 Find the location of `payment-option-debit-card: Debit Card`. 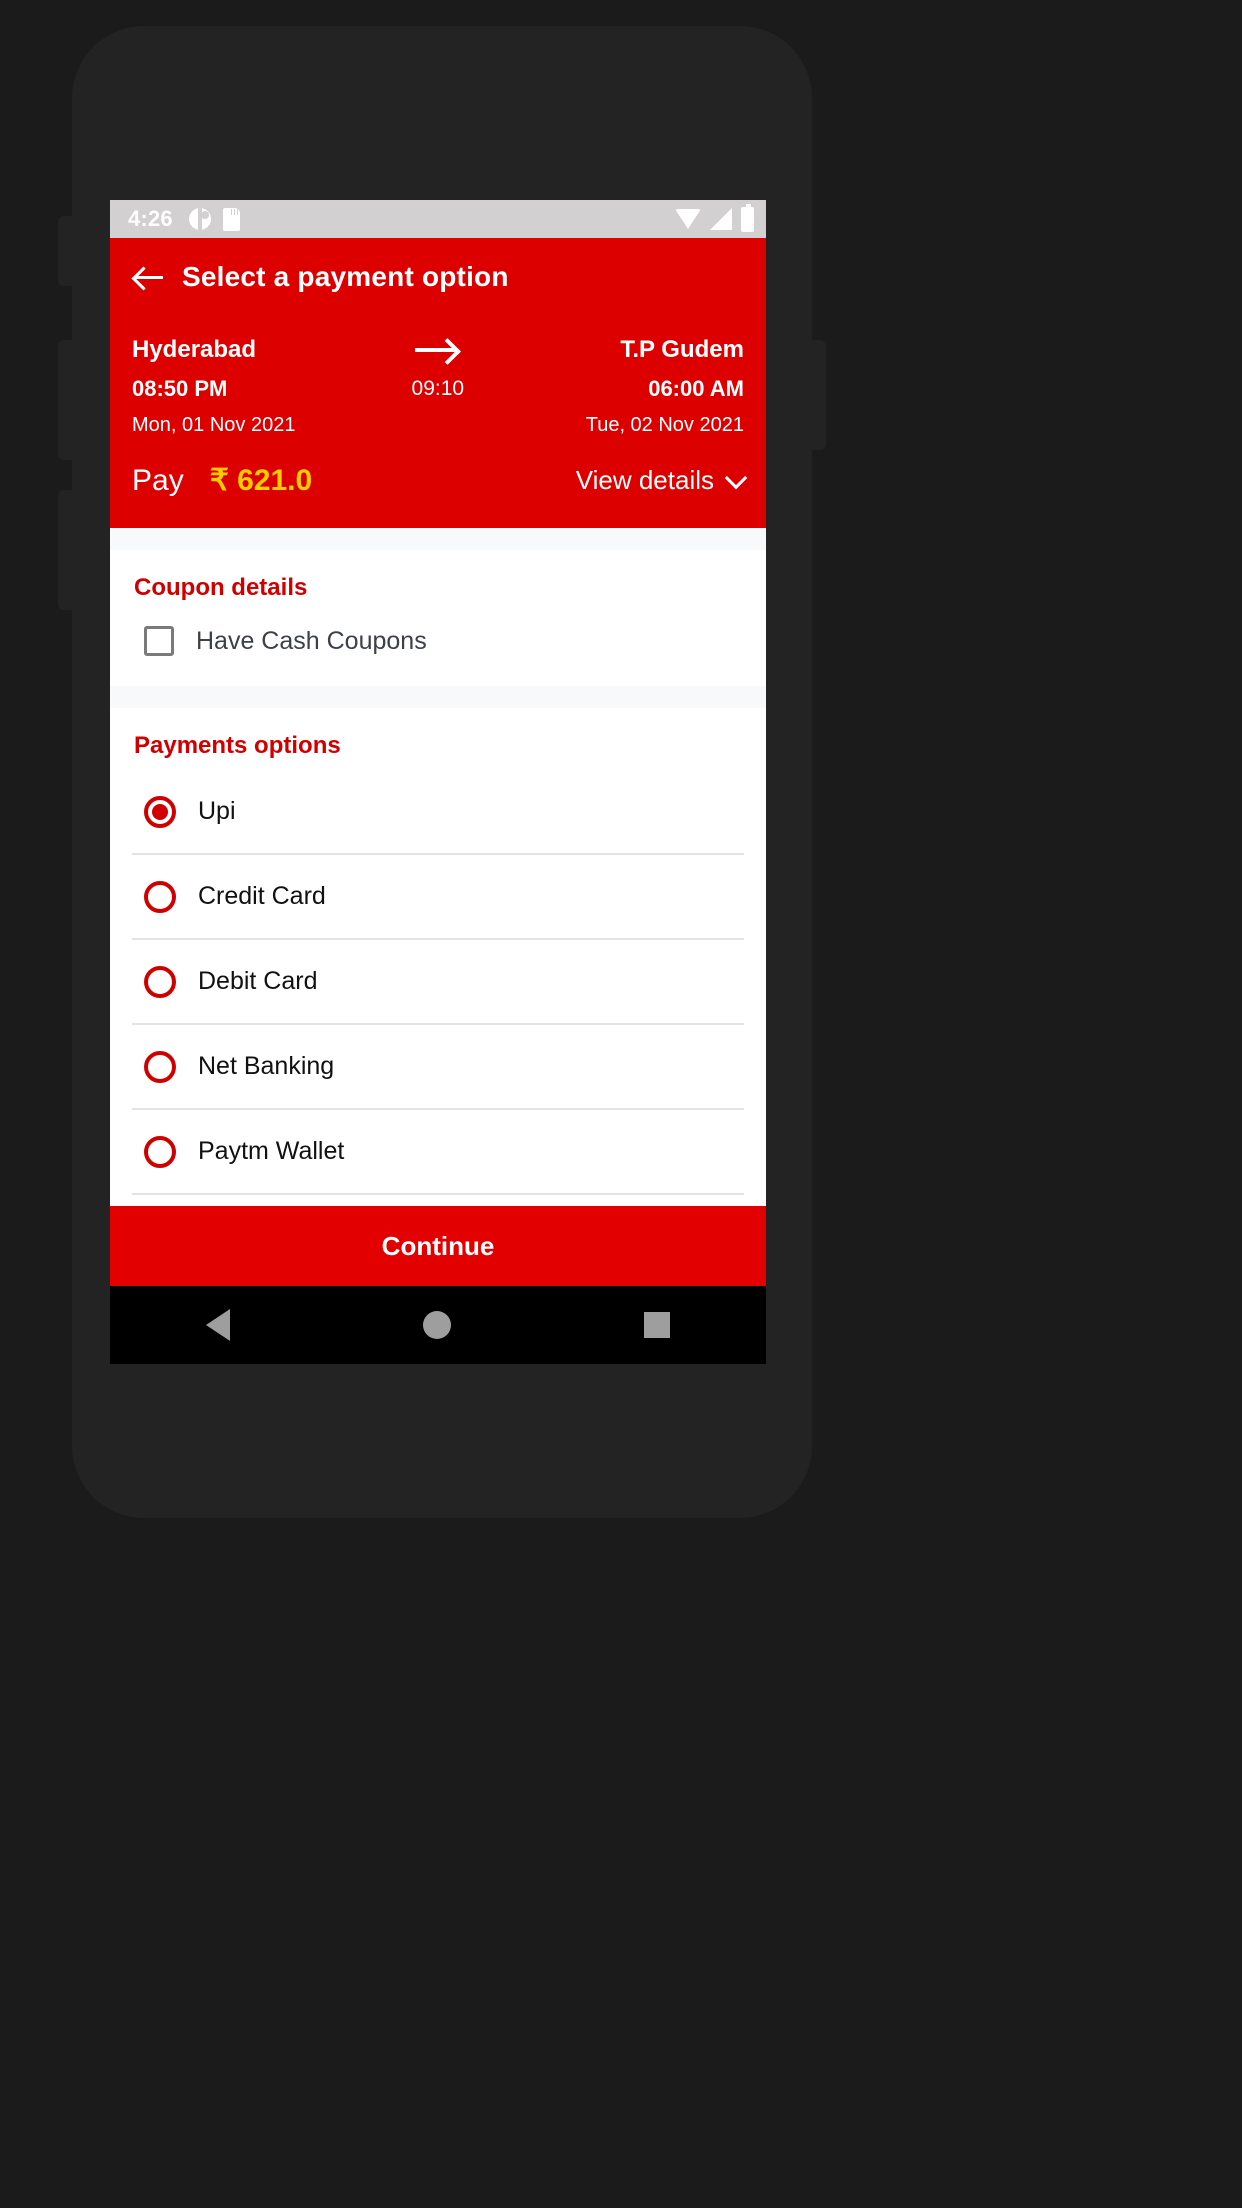

payment-option-debit-card: Debit Card is located at coordinates (438, 982).